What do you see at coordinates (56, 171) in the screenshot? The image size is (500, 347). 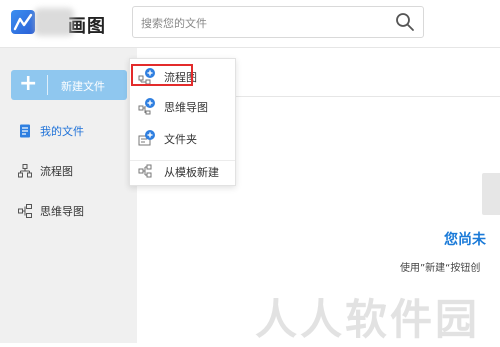 I see `sidebar-item-label: 流程图` at bounding box center [56, 171].